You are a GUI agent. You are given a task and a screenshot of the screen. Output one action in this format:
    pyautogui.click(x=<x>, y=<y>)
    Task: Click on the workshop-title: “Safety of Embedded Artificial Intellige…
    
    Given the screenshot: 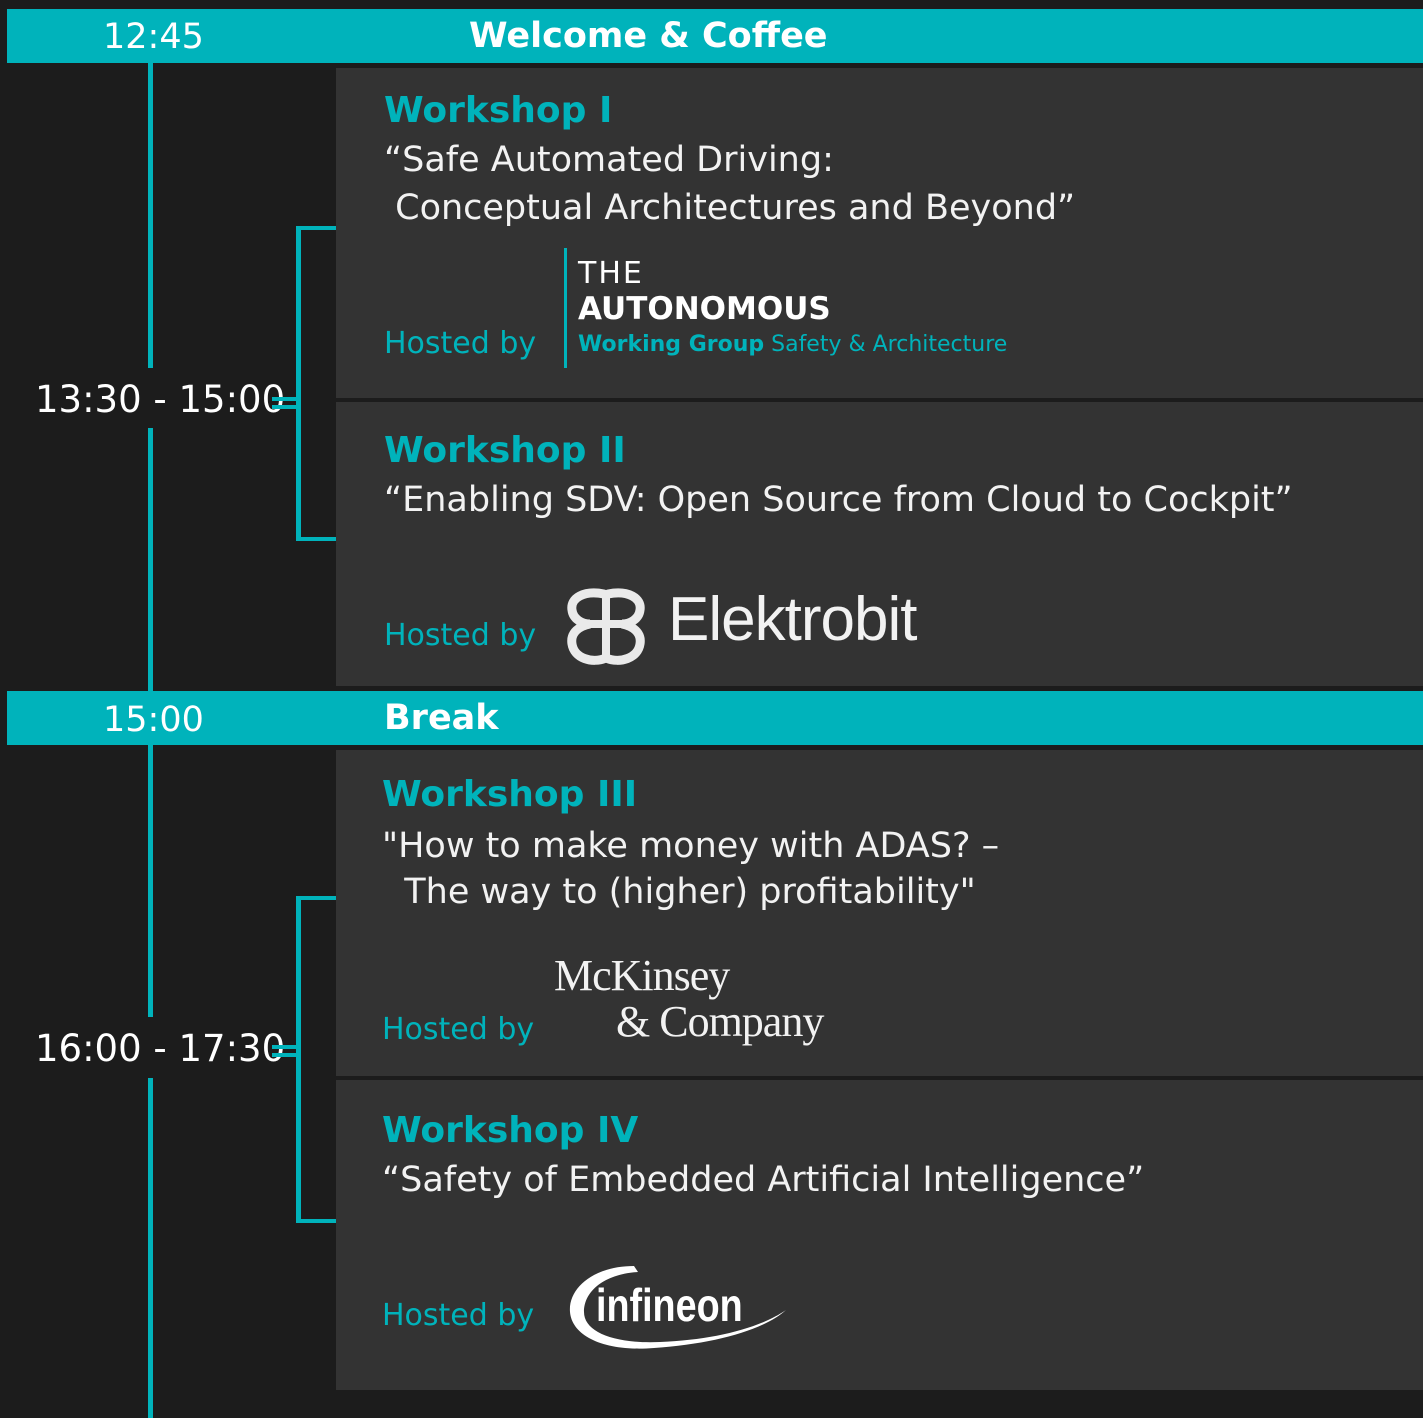 What is the action you would take?
    pyautogui.click(x=763, y=1180)
    